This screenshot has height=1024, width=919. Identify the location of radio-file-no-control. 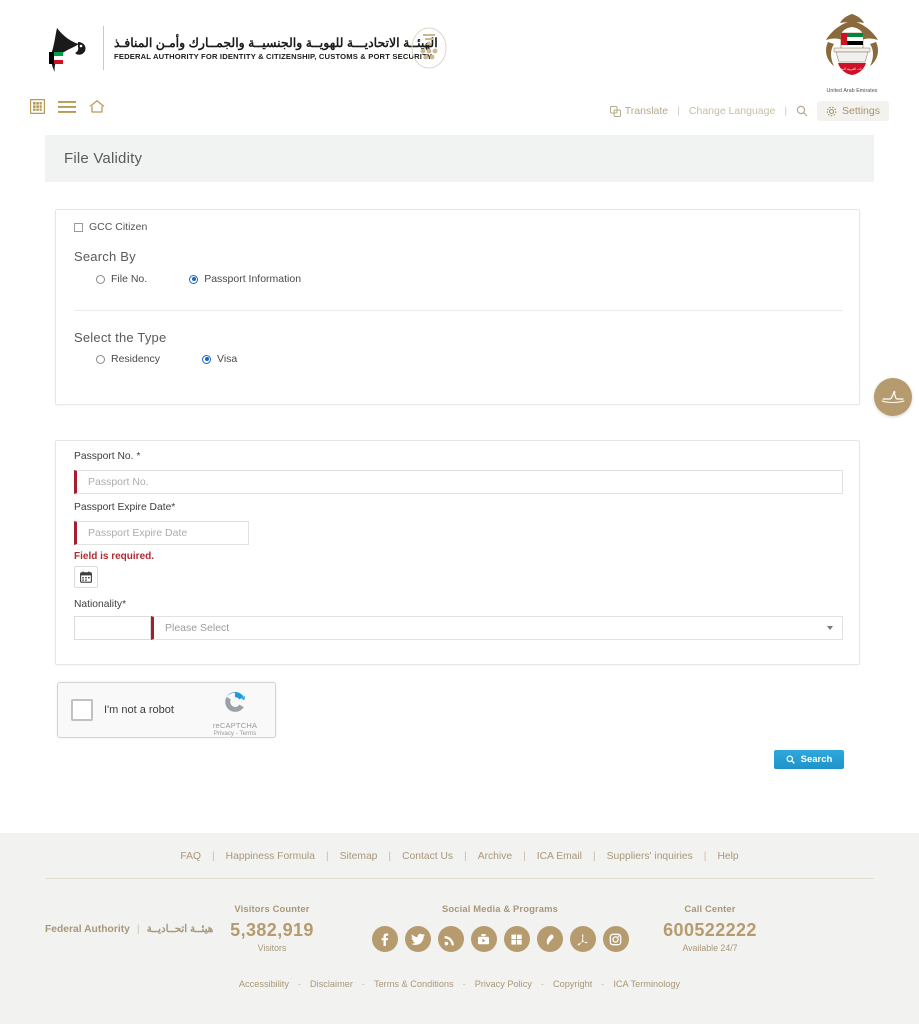
(100, 279).